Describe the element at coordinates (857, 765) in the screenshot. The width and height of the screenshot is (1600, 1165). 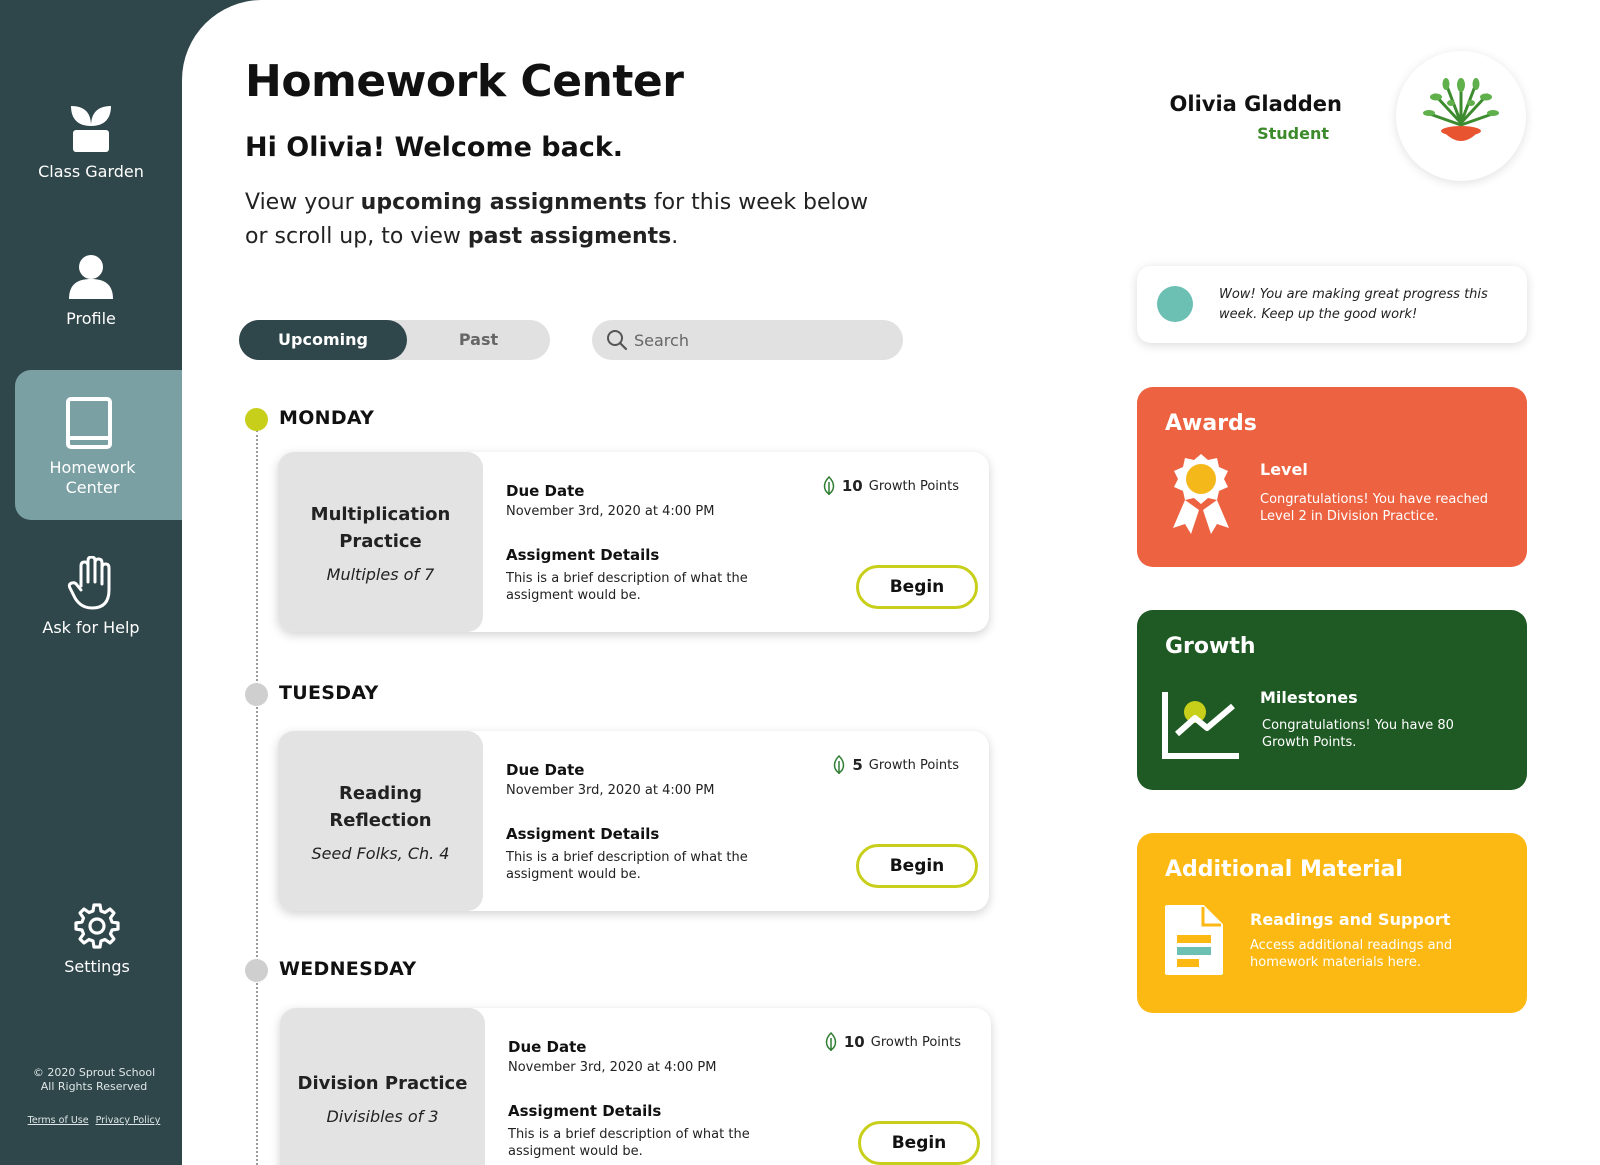
I see `points-value: 5` at that location.